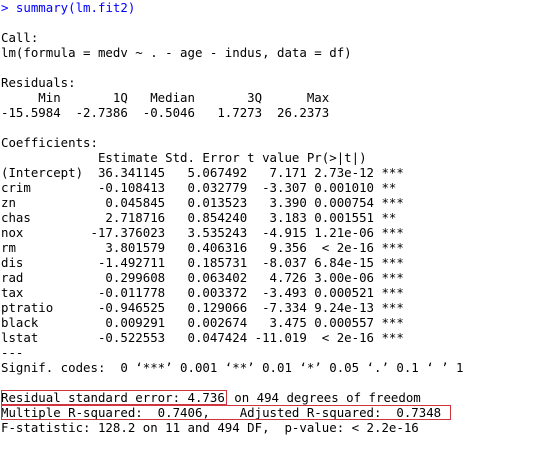  Describe the element at coordinates (114, 397) in the screenshot. I see `rse-highlight: Residual standard error: 4.736` at that location.